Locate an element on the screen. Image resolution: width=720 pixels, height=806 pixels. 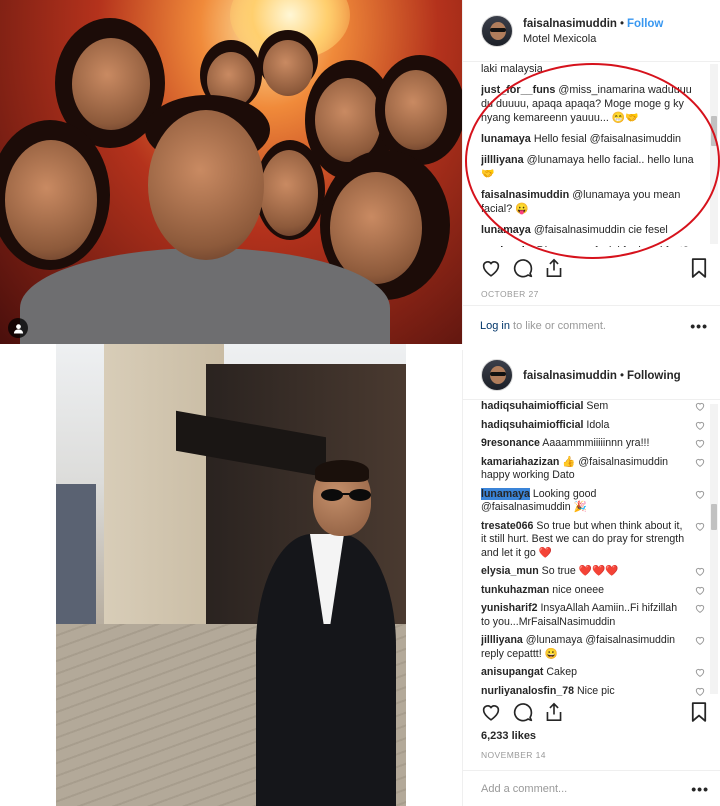
user-tag-icon is located at coordinates (18, 328).